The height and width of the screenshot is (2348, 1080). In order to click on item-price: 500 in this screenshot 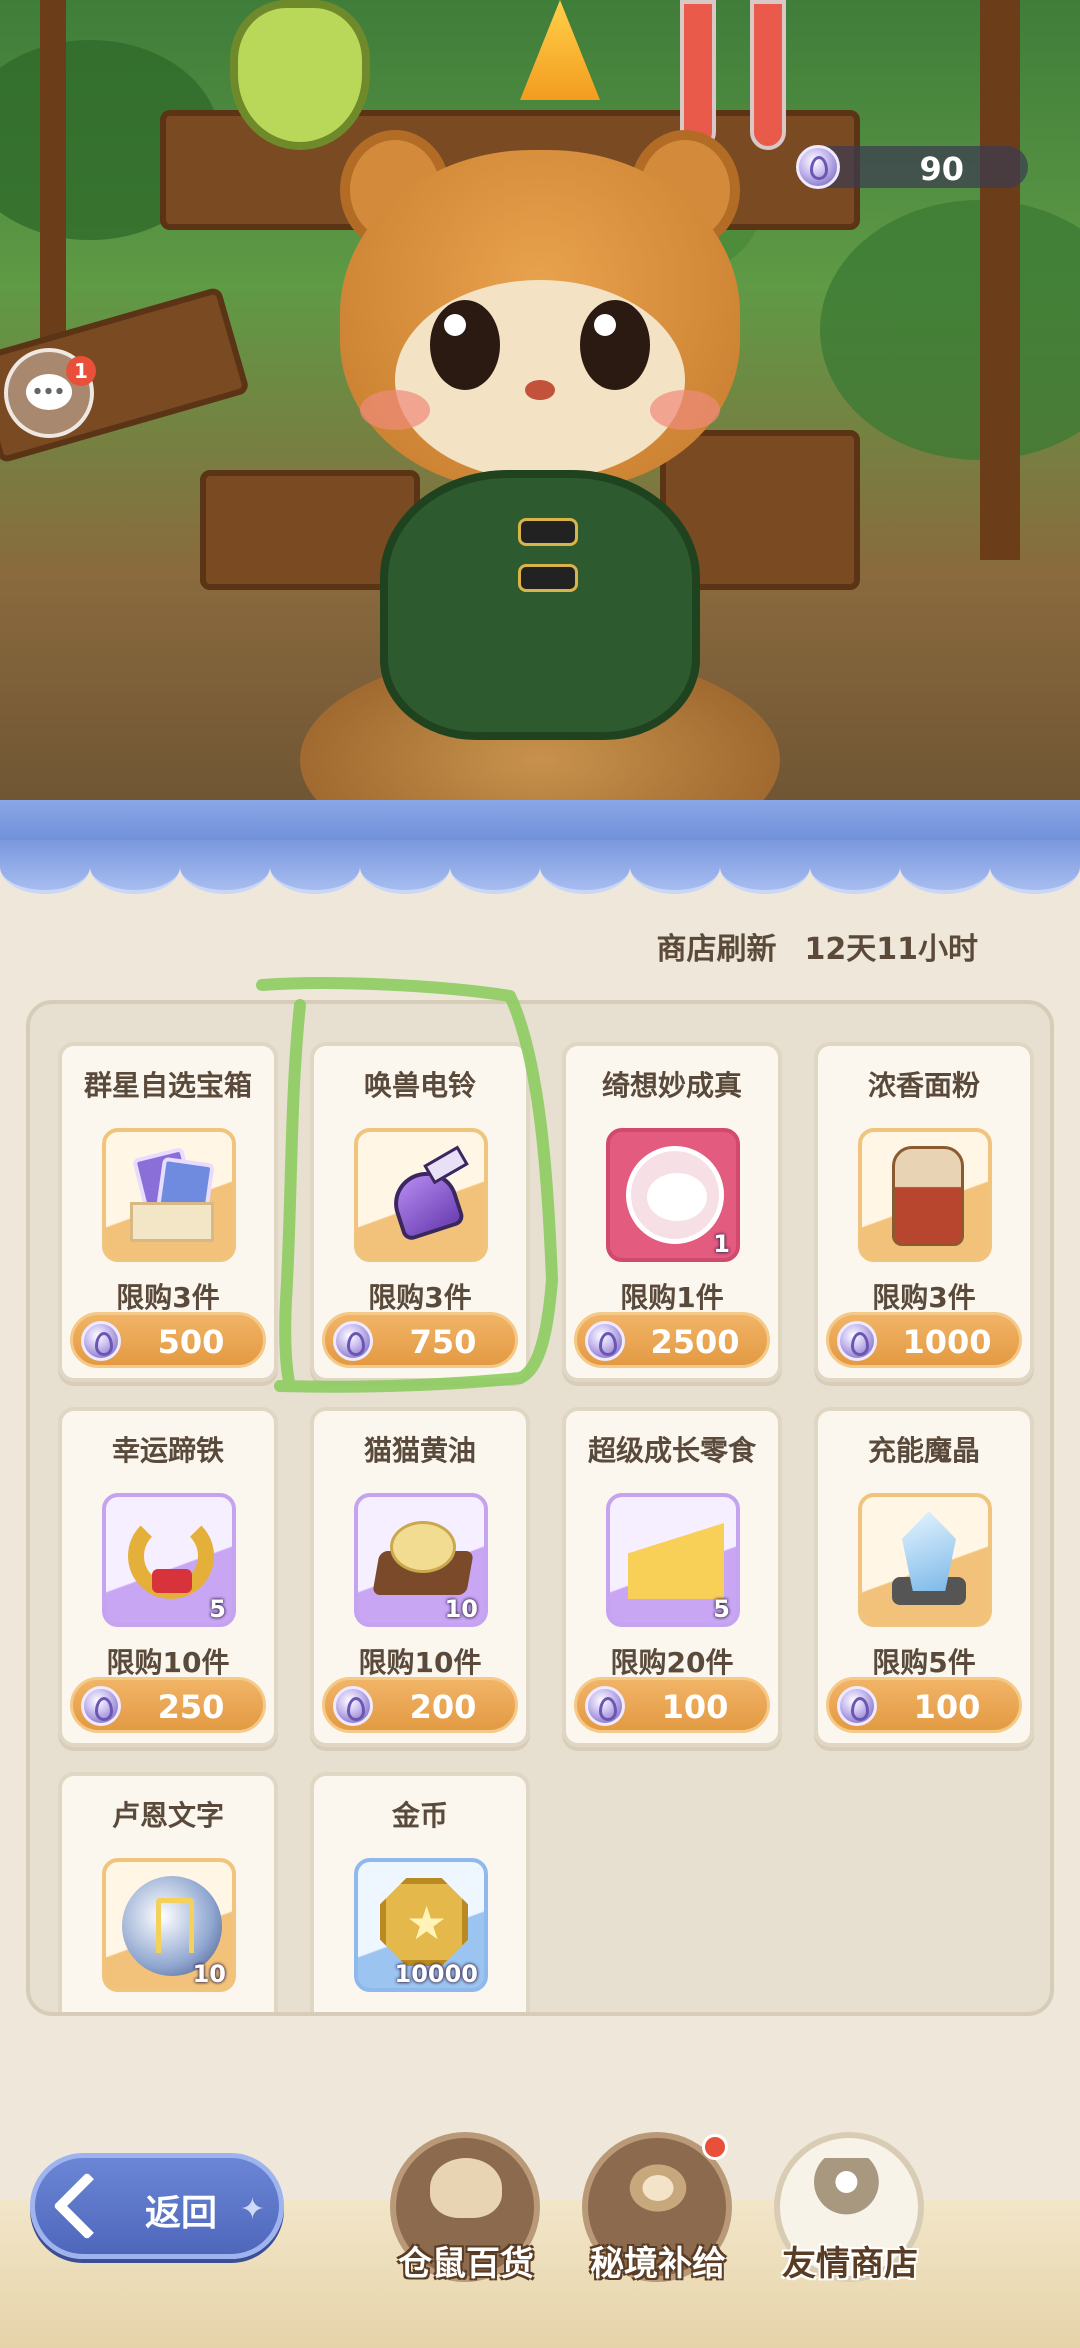, I will do `click(191, 1342)`.